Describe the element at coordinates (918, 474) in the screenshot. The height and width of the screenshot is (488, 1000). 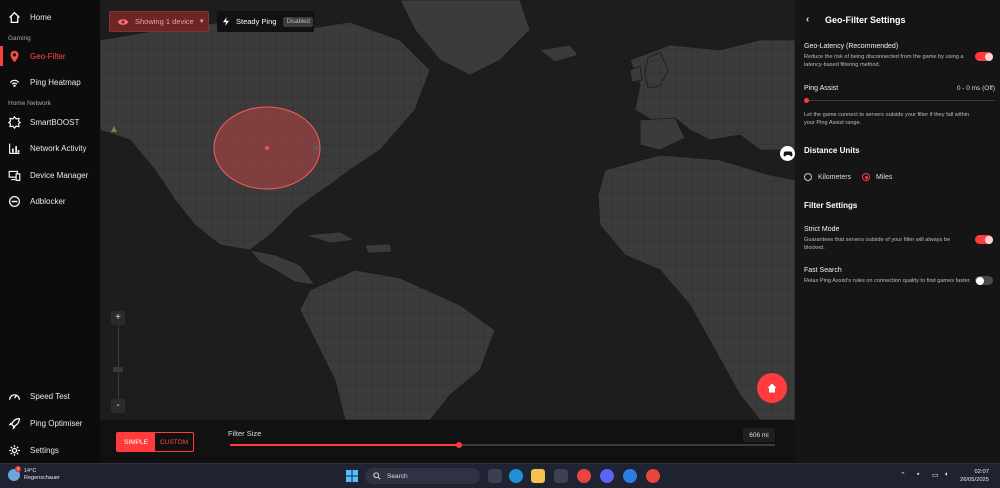
I see `tray-network-icon: ▪` at that location.